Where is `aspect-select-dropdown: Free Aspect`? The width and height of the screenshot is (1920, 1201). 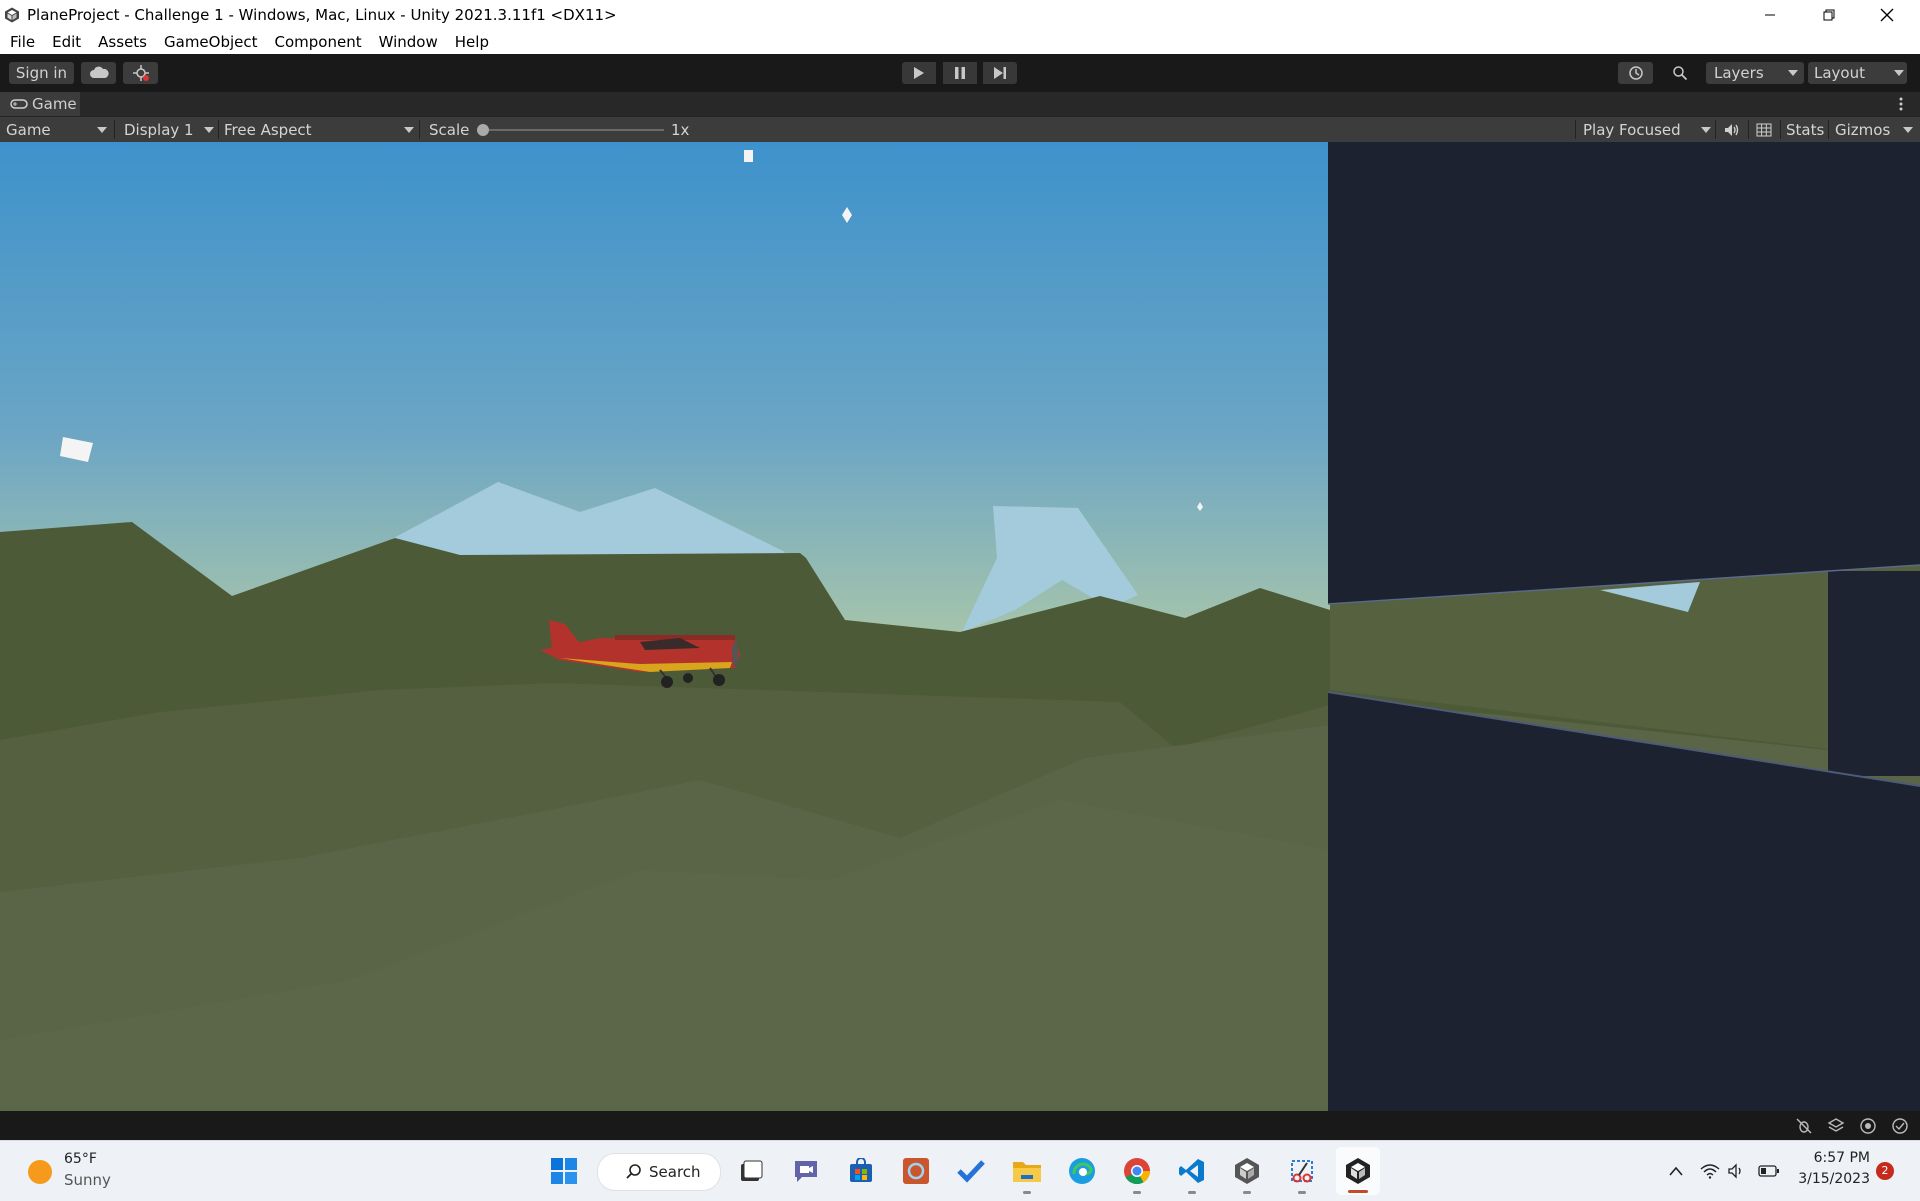 aspect-select-dropdown: Free Aspect is located at coordinates (320, 129).